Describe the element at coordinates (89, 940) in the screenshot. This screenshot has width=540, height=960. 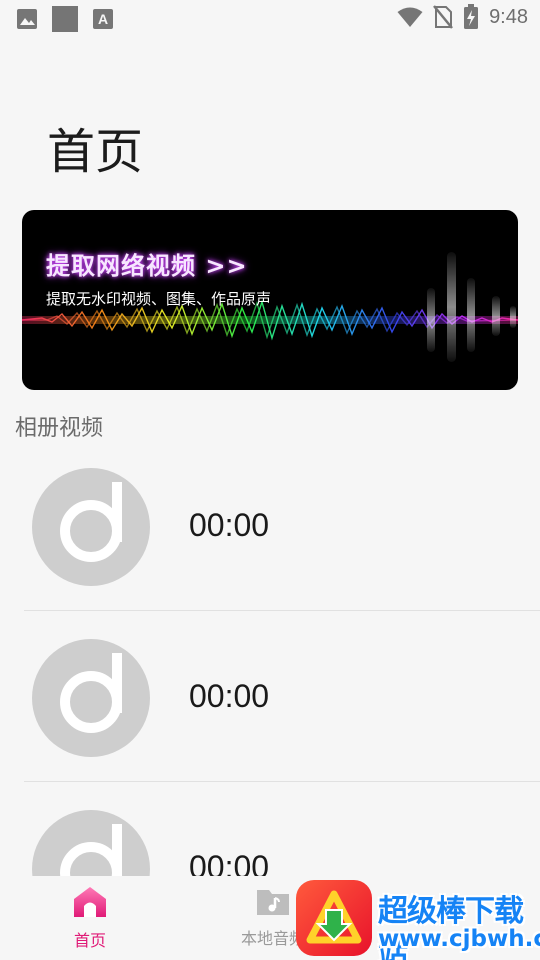
I see `nav-home-label: 首页` at that location.